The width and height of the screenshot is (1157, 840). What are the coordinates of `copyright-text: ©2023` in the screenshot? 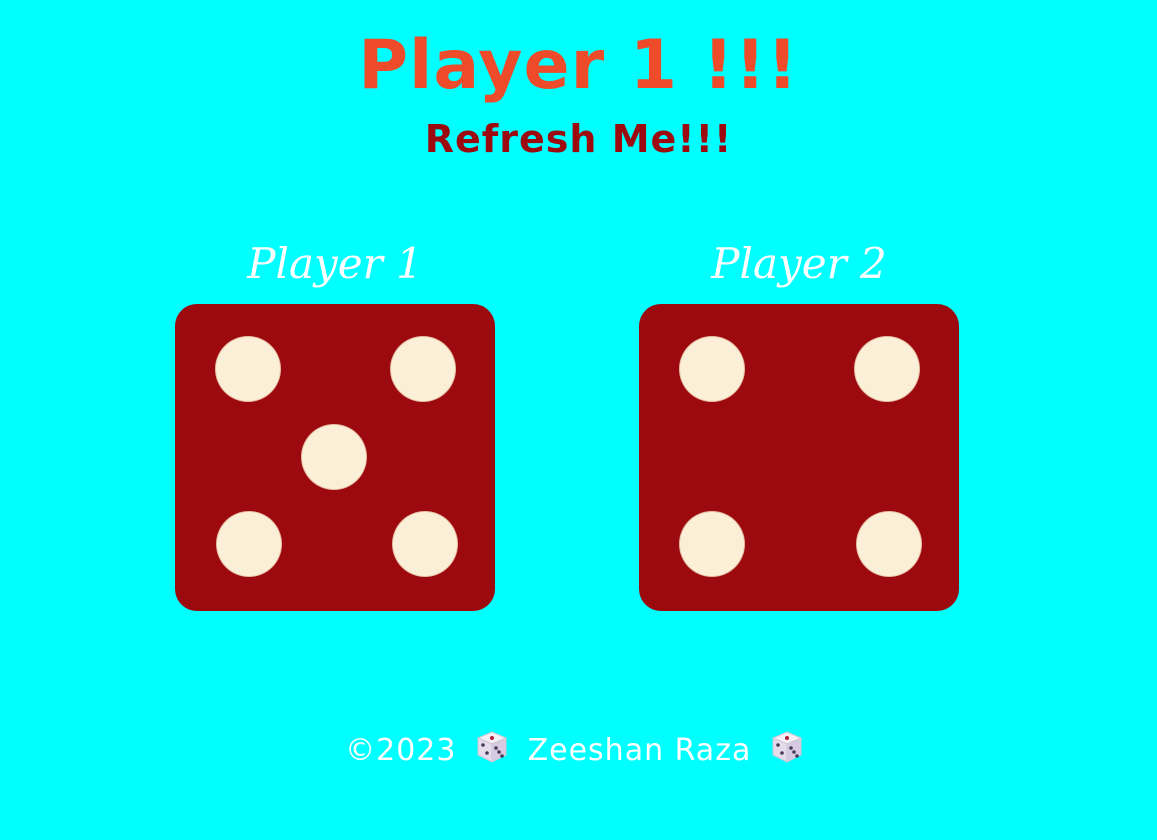 It's located at (401, 750).